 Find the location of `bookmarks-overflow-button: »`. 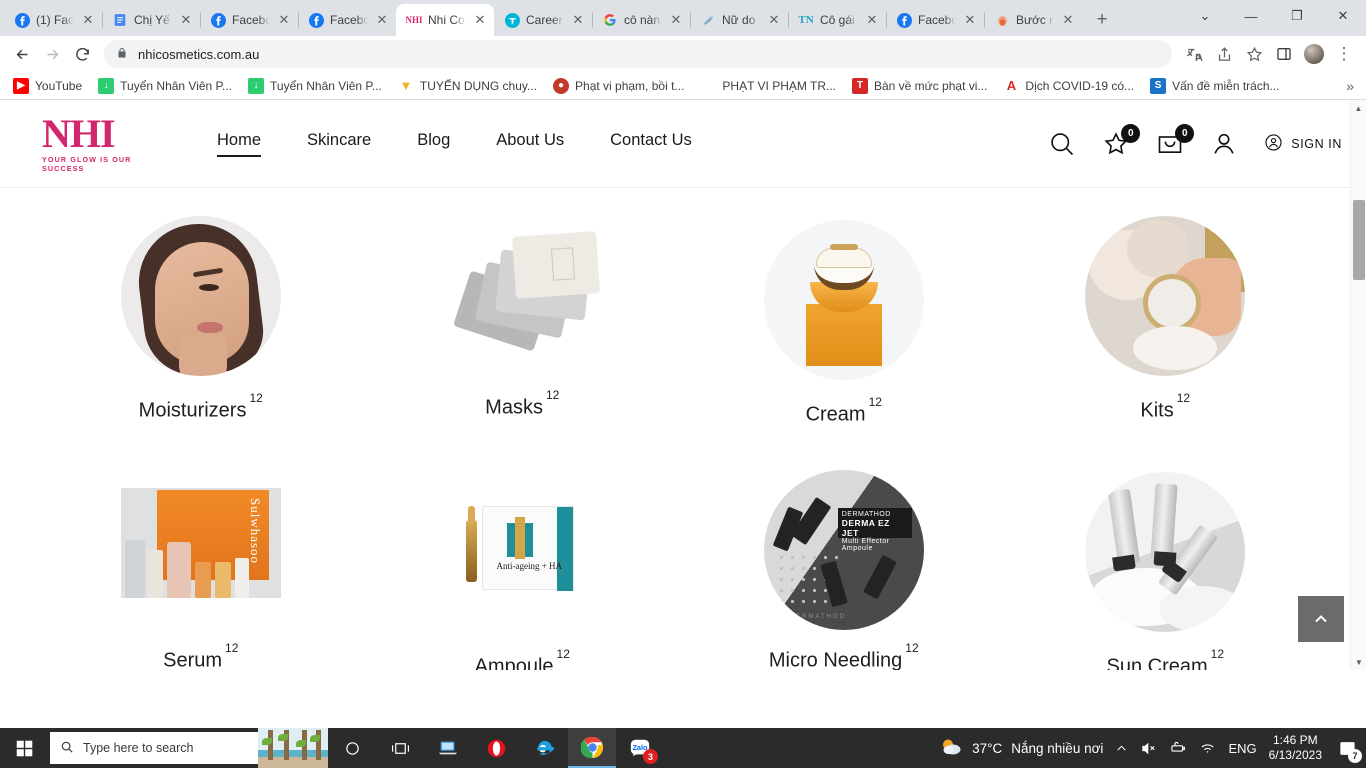

bookmarks-overflow-button: » is located at coordinates (1350, 86).